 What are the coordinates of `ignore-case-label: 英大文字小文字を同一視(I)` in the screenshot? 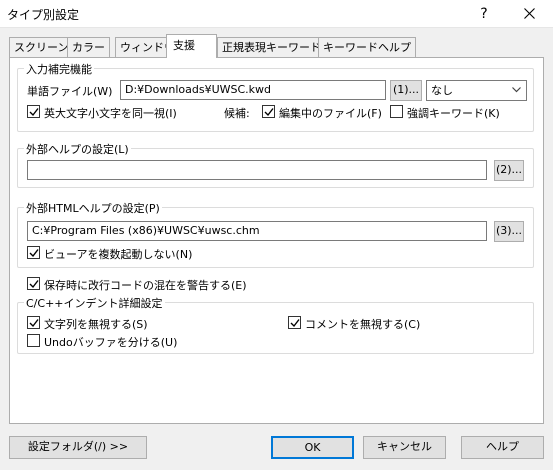 It's located at (110, 113).